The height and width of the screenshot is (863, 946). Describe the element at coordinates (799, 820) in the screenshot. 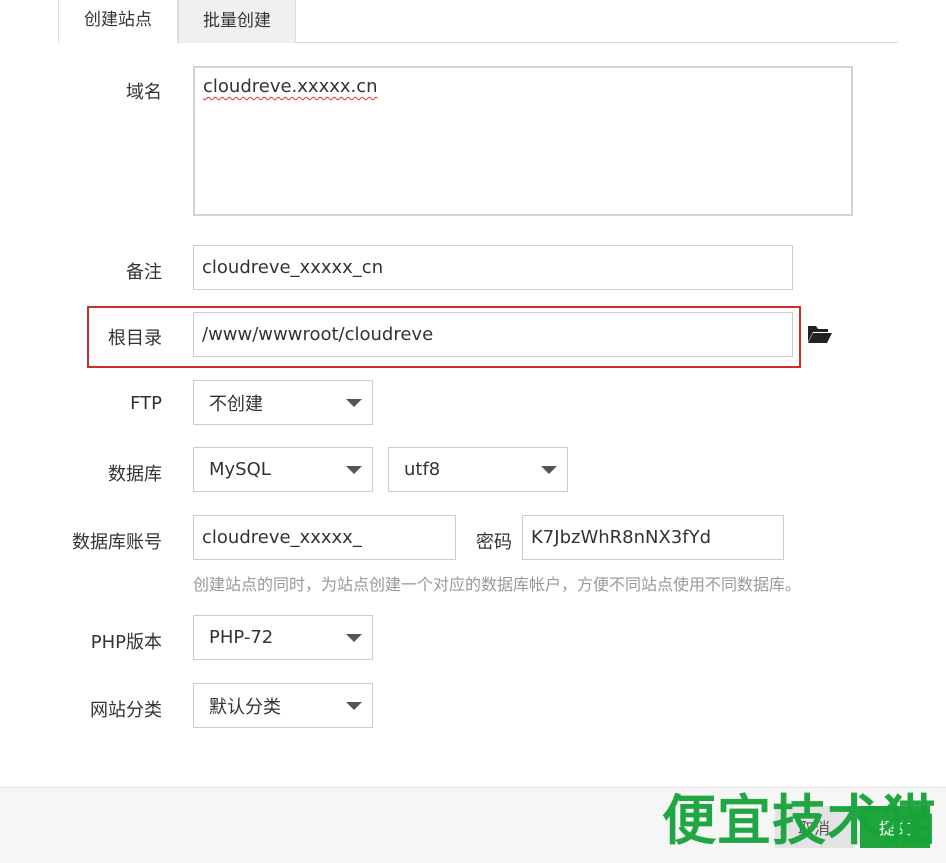

I see `watermark-text: 便宜技术猫` at that location.